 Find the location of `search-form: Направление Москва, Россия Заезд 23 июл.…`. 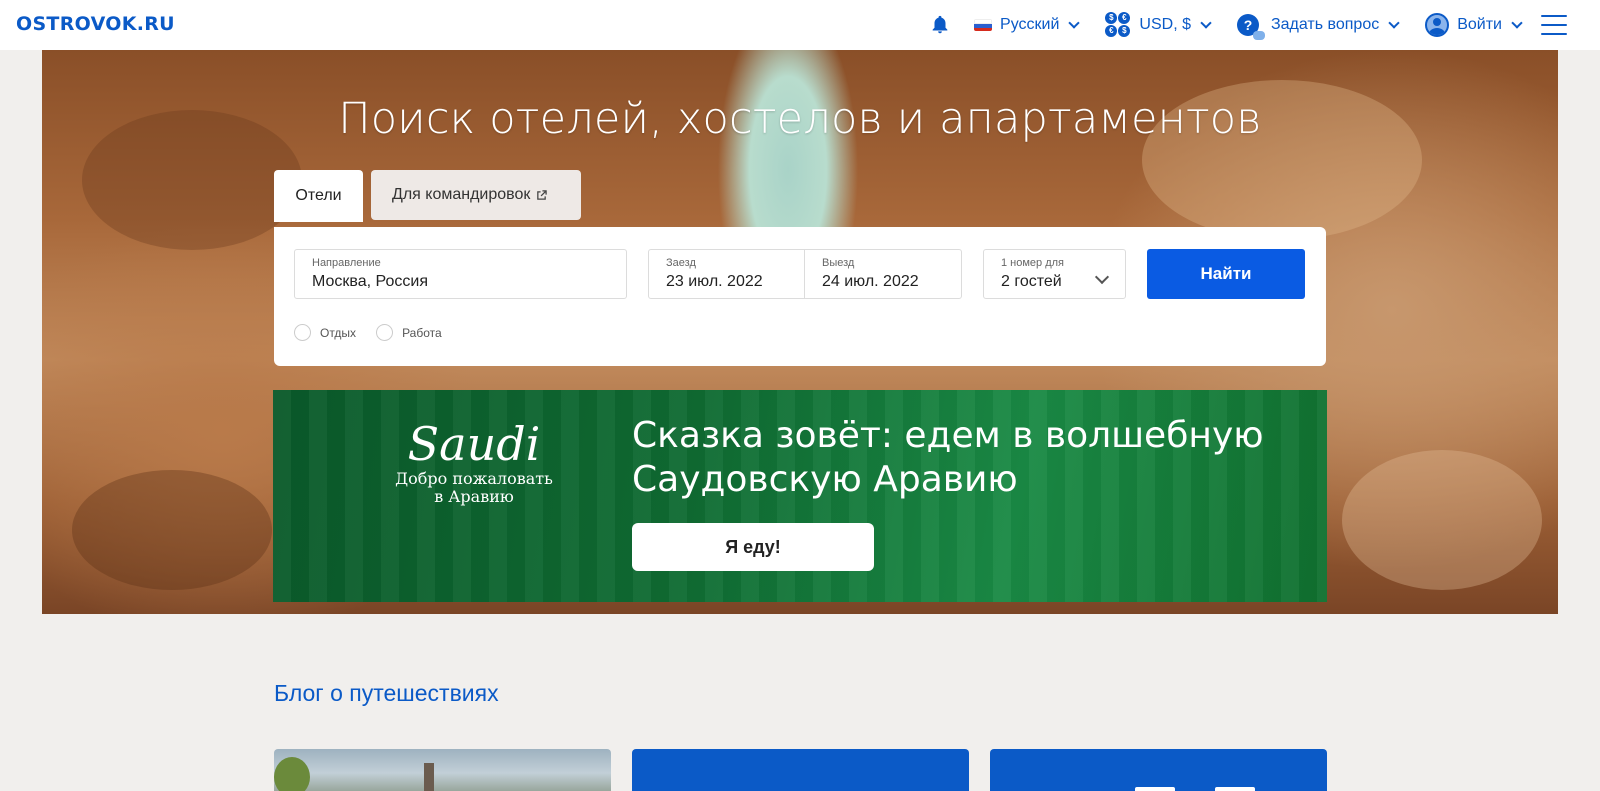

search-form: Направление Москва, Россия Заезд 23 июл.… is located at coordinates (800, 296).